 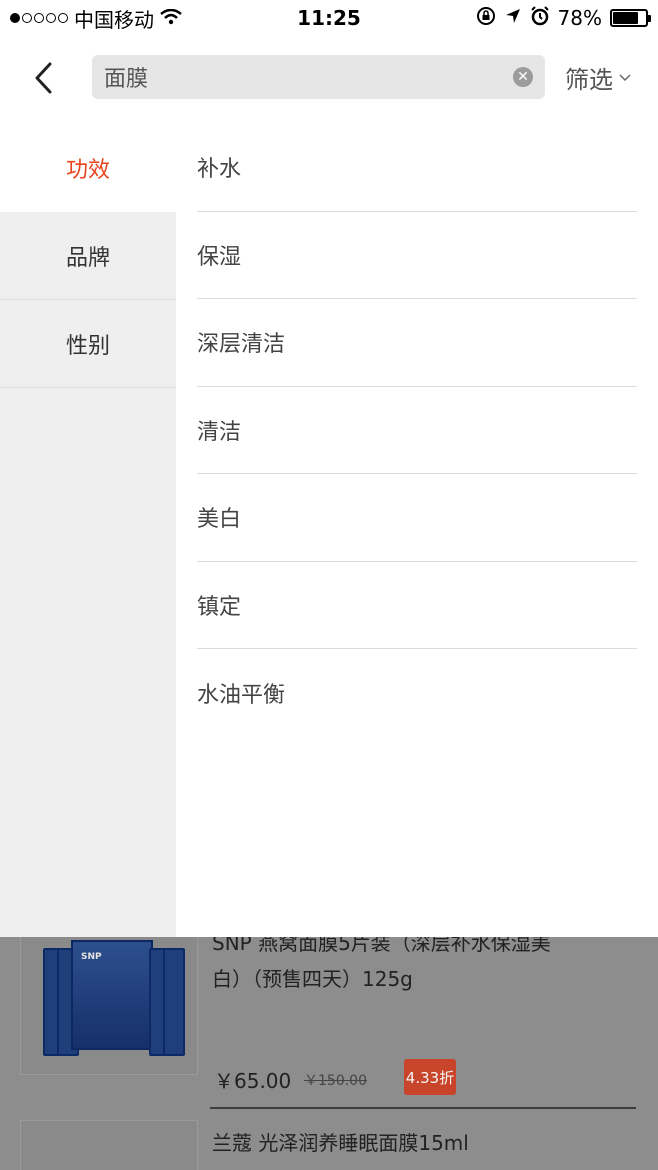 What do you see at coordinates (174, 1002) in the screenshot?
I see `mask-pack-image` at bounding box center [174, 1002].